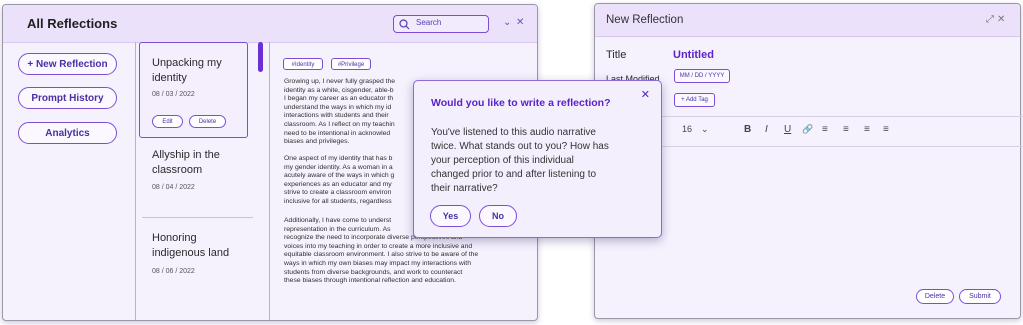  I want to click on title-value: Untitled, so click(693, 55).